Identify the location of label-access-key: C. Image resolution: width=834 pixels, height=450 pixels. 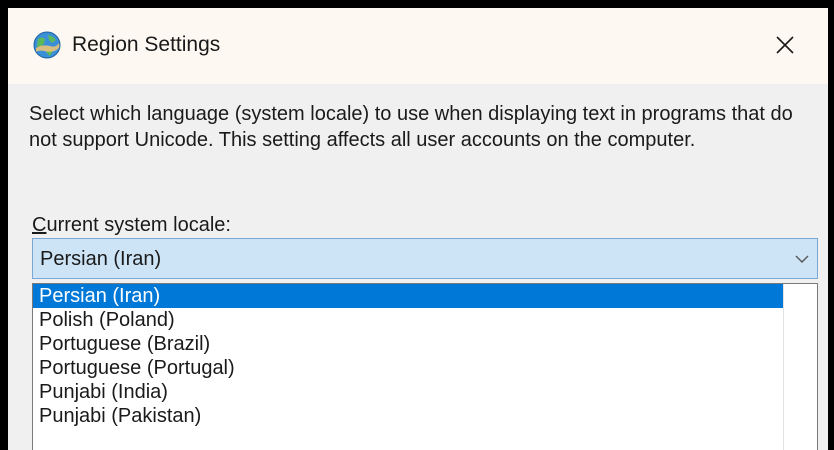
(39, 225).